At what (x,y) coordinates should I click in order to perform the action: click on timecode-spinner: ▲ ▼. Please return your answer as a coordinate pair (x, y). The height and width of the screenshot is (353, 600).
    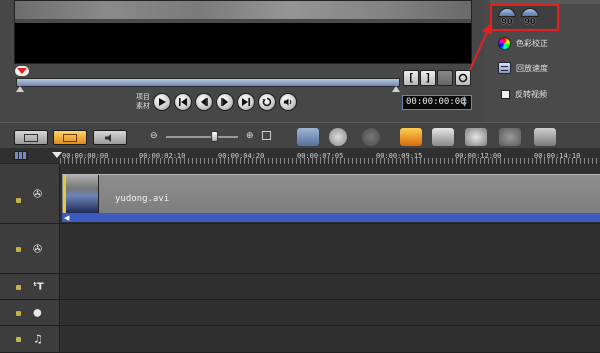
    Looking at the image, I should click on (464, 102).